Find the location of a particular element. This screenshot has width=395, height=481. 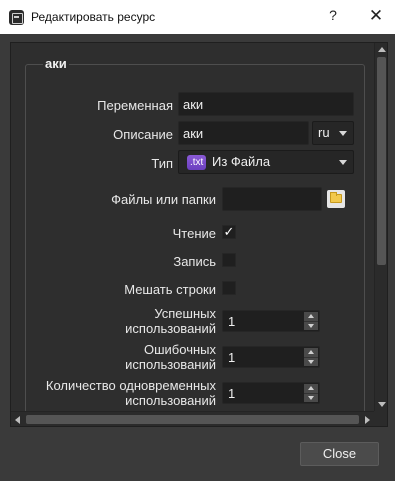

scroll-left-icon is located at coordinates (17, 420).